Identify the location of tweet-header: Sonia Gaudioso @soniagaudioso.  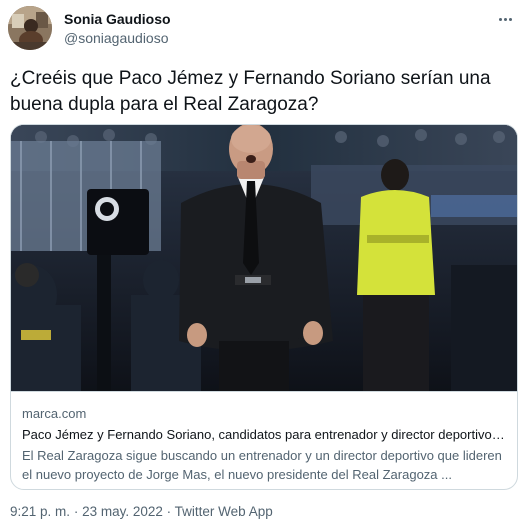
(262, 28).